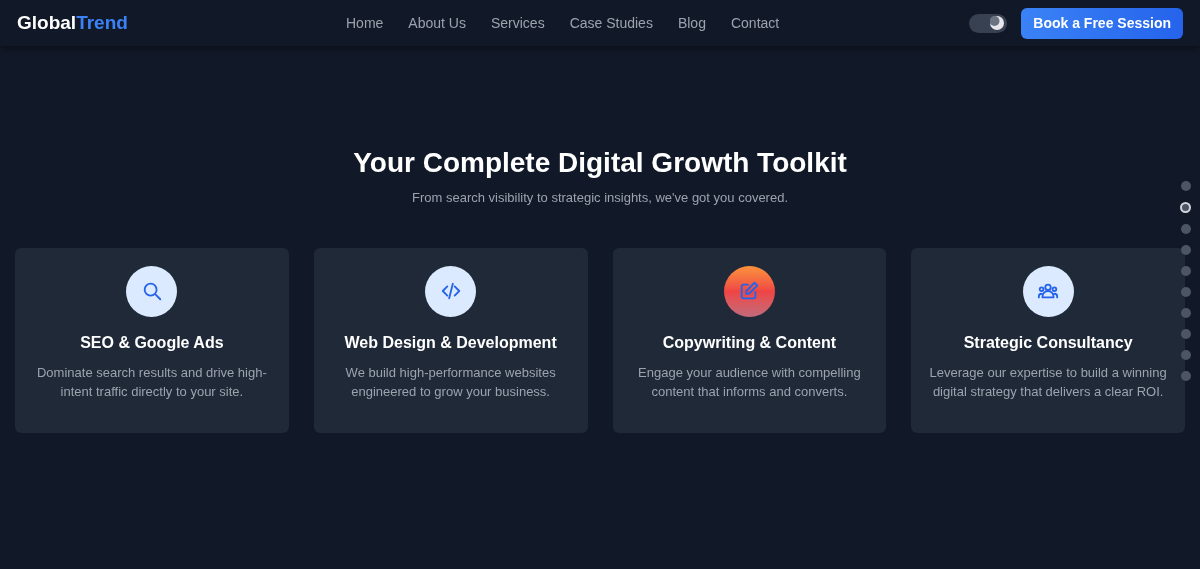 The image size is (1200, 569). I want to click on service-card: Strategic Consultancy Leverage our expertise to build a winning digital strategy that delivers a clear ROI., so click(1048, 340).